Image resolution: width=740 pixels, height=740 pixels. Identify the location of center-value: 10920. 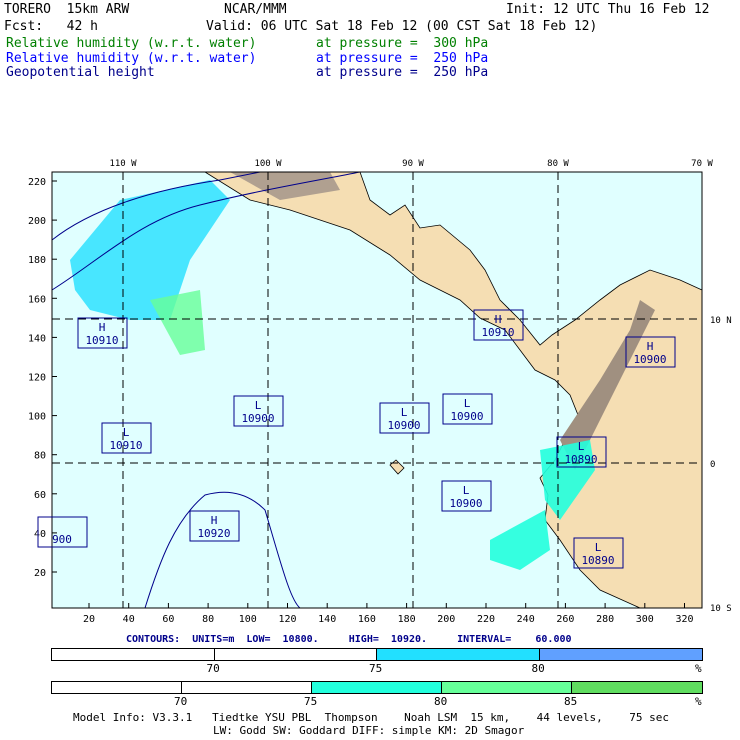
(213, 533).